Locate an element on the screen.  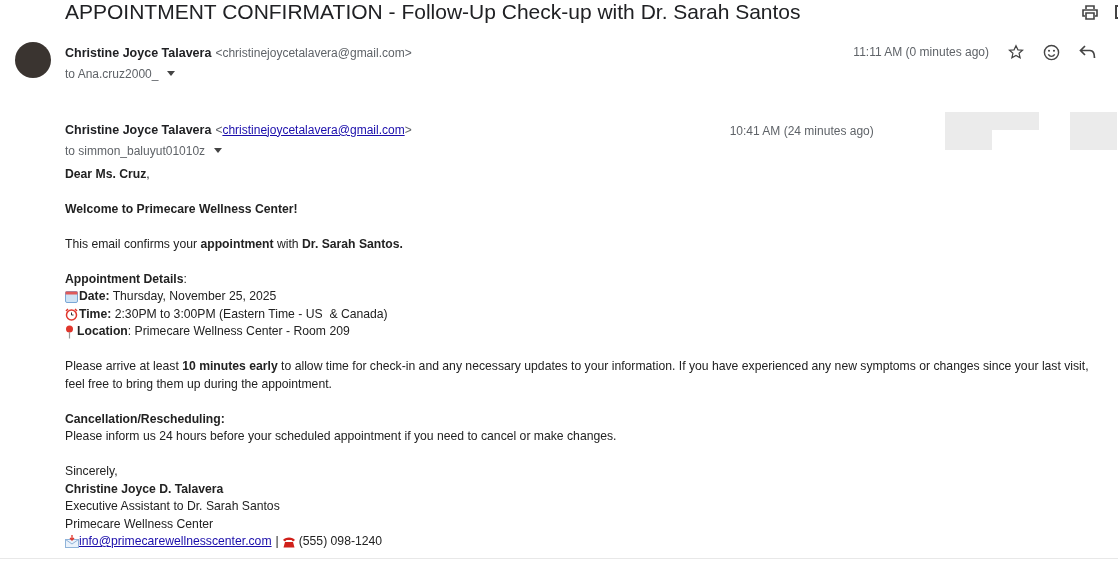
star-icon is located at coordinates (1016, 52).